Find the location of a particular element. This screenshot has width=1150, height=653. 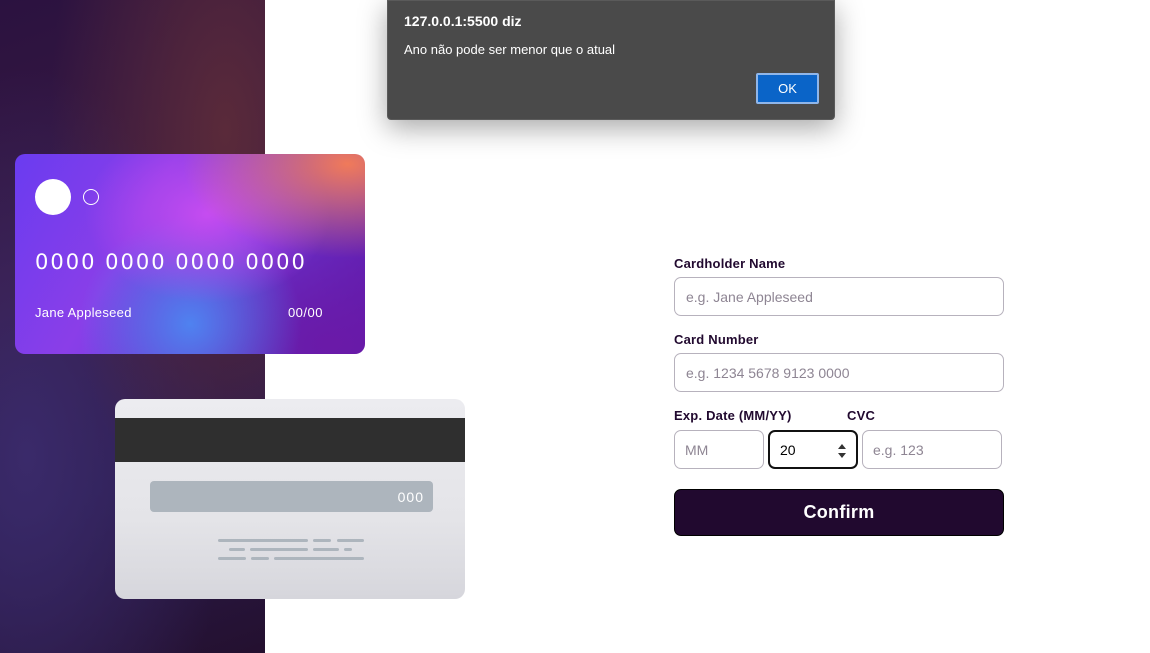

number-spinner is located at coordinates (842, 451).